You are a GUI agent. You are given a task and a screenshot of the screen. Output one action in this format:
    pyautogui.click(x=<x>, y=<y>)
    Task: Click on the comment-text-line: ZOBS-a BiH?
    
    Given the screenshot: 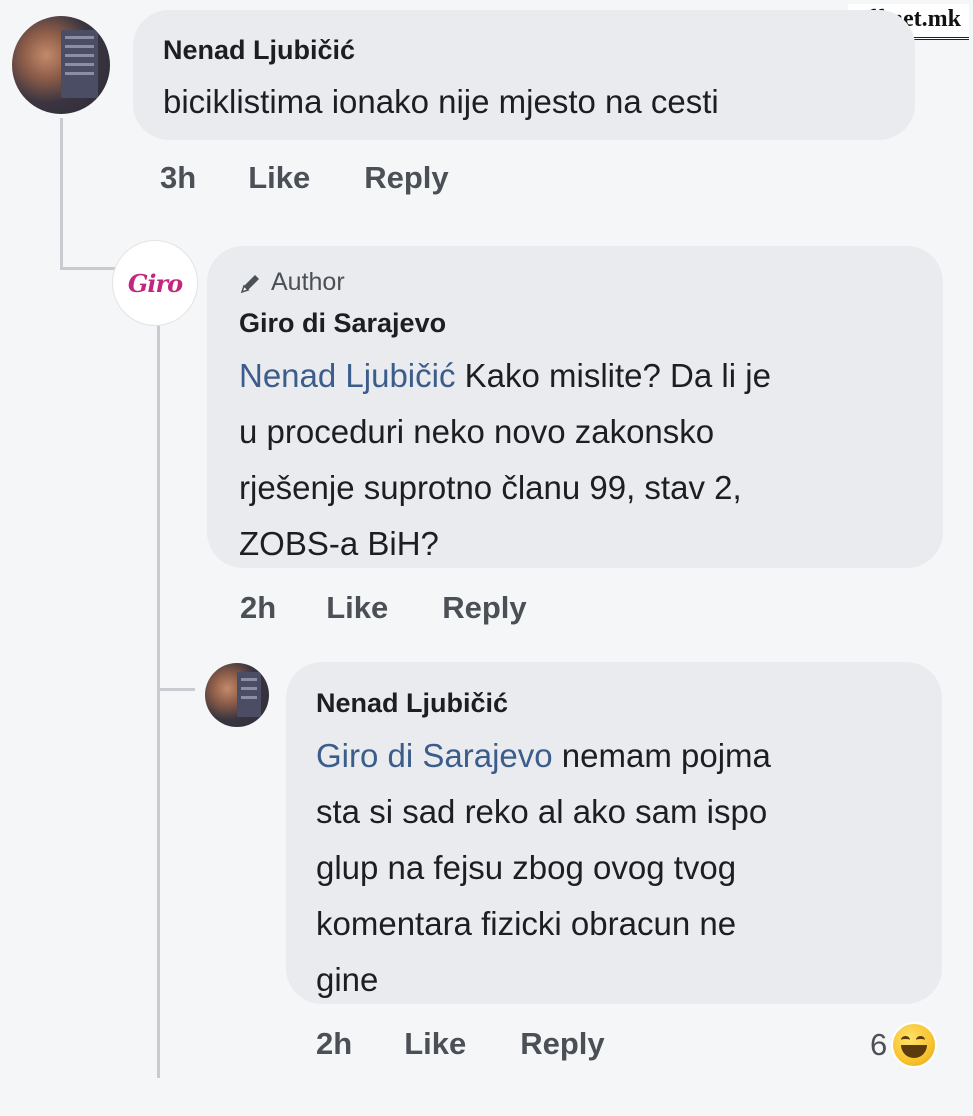 What is the action you would take?
    pyautogui.click(x=339, y=543)
    